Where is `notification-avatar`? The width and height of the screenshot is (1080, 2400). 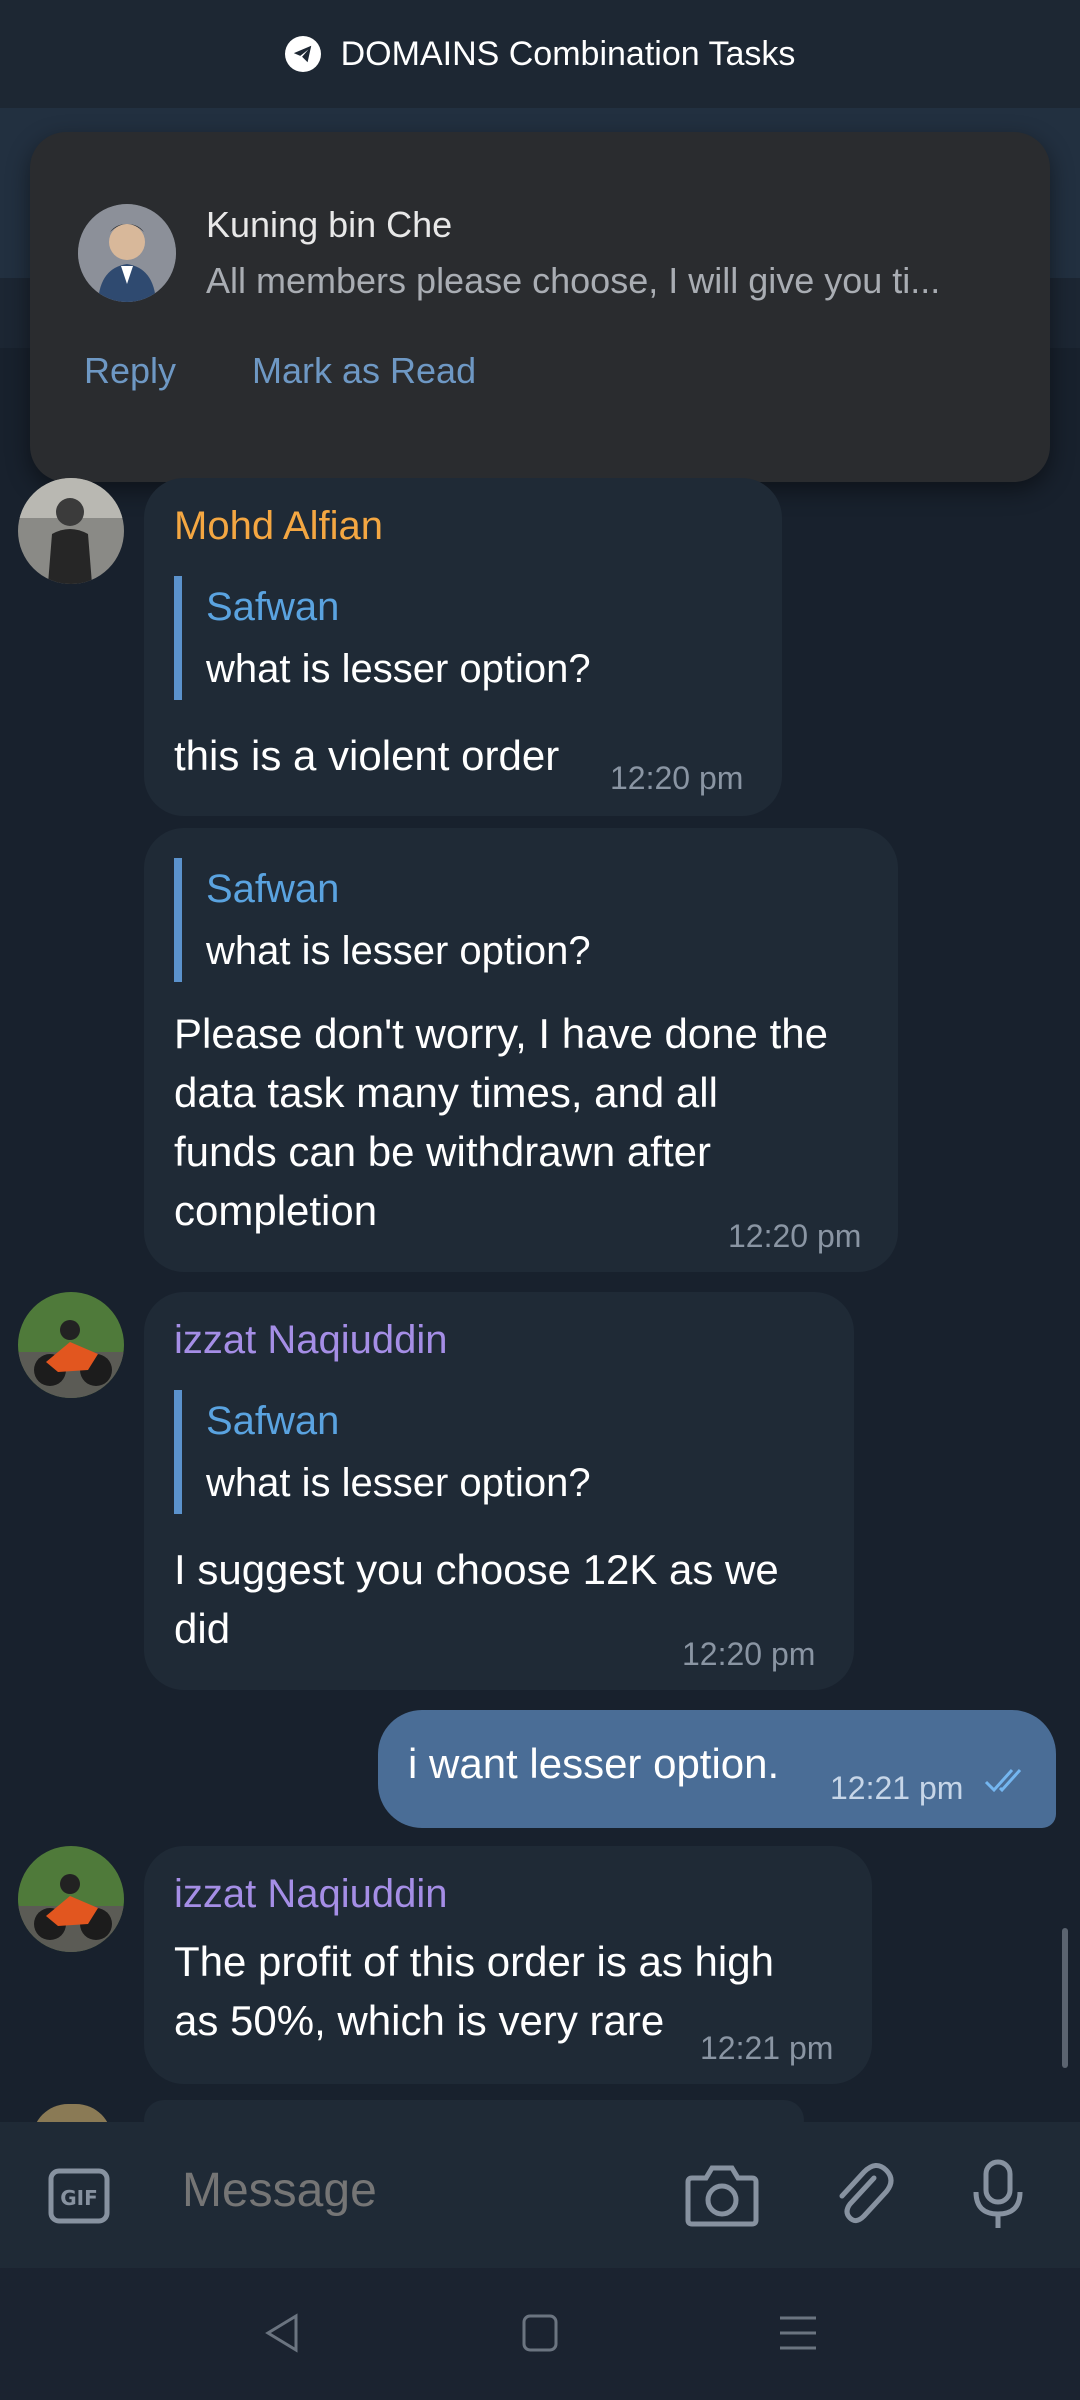
notification-avatar is located at coordinates (127, 253).